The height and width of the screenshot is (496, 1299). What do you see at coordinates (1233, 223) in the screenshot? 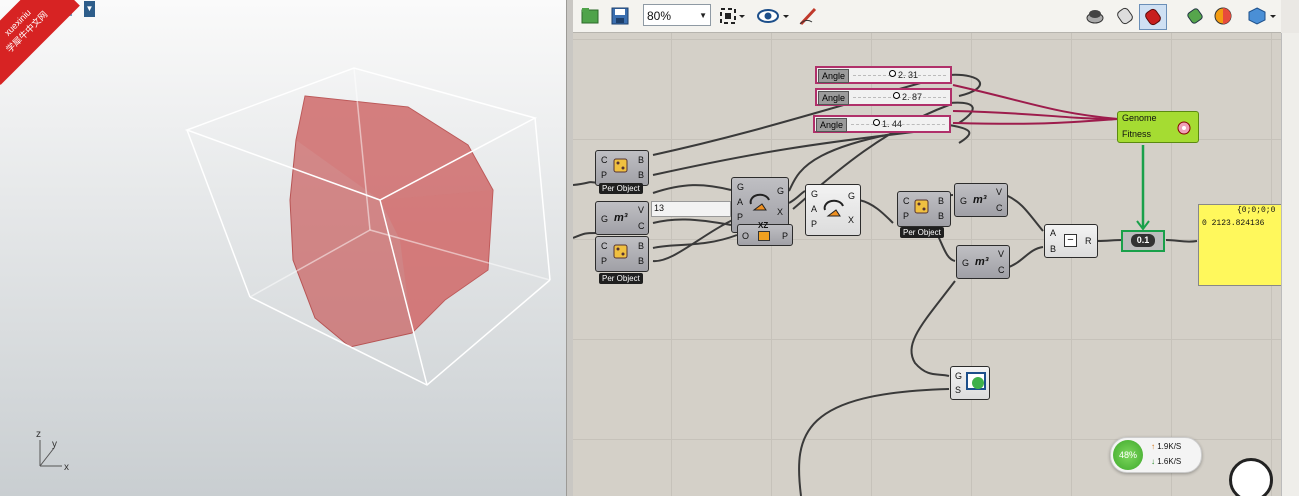
I see `panel-row: 0 2123.824136` at bounding box center [1233, 223].